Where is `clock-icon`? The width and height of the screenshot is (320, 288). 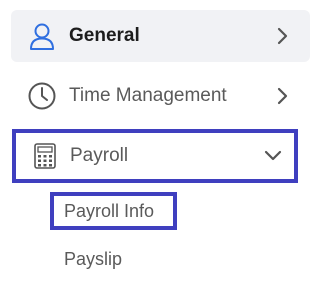
clock-icon is located at coordinates (42, 96).